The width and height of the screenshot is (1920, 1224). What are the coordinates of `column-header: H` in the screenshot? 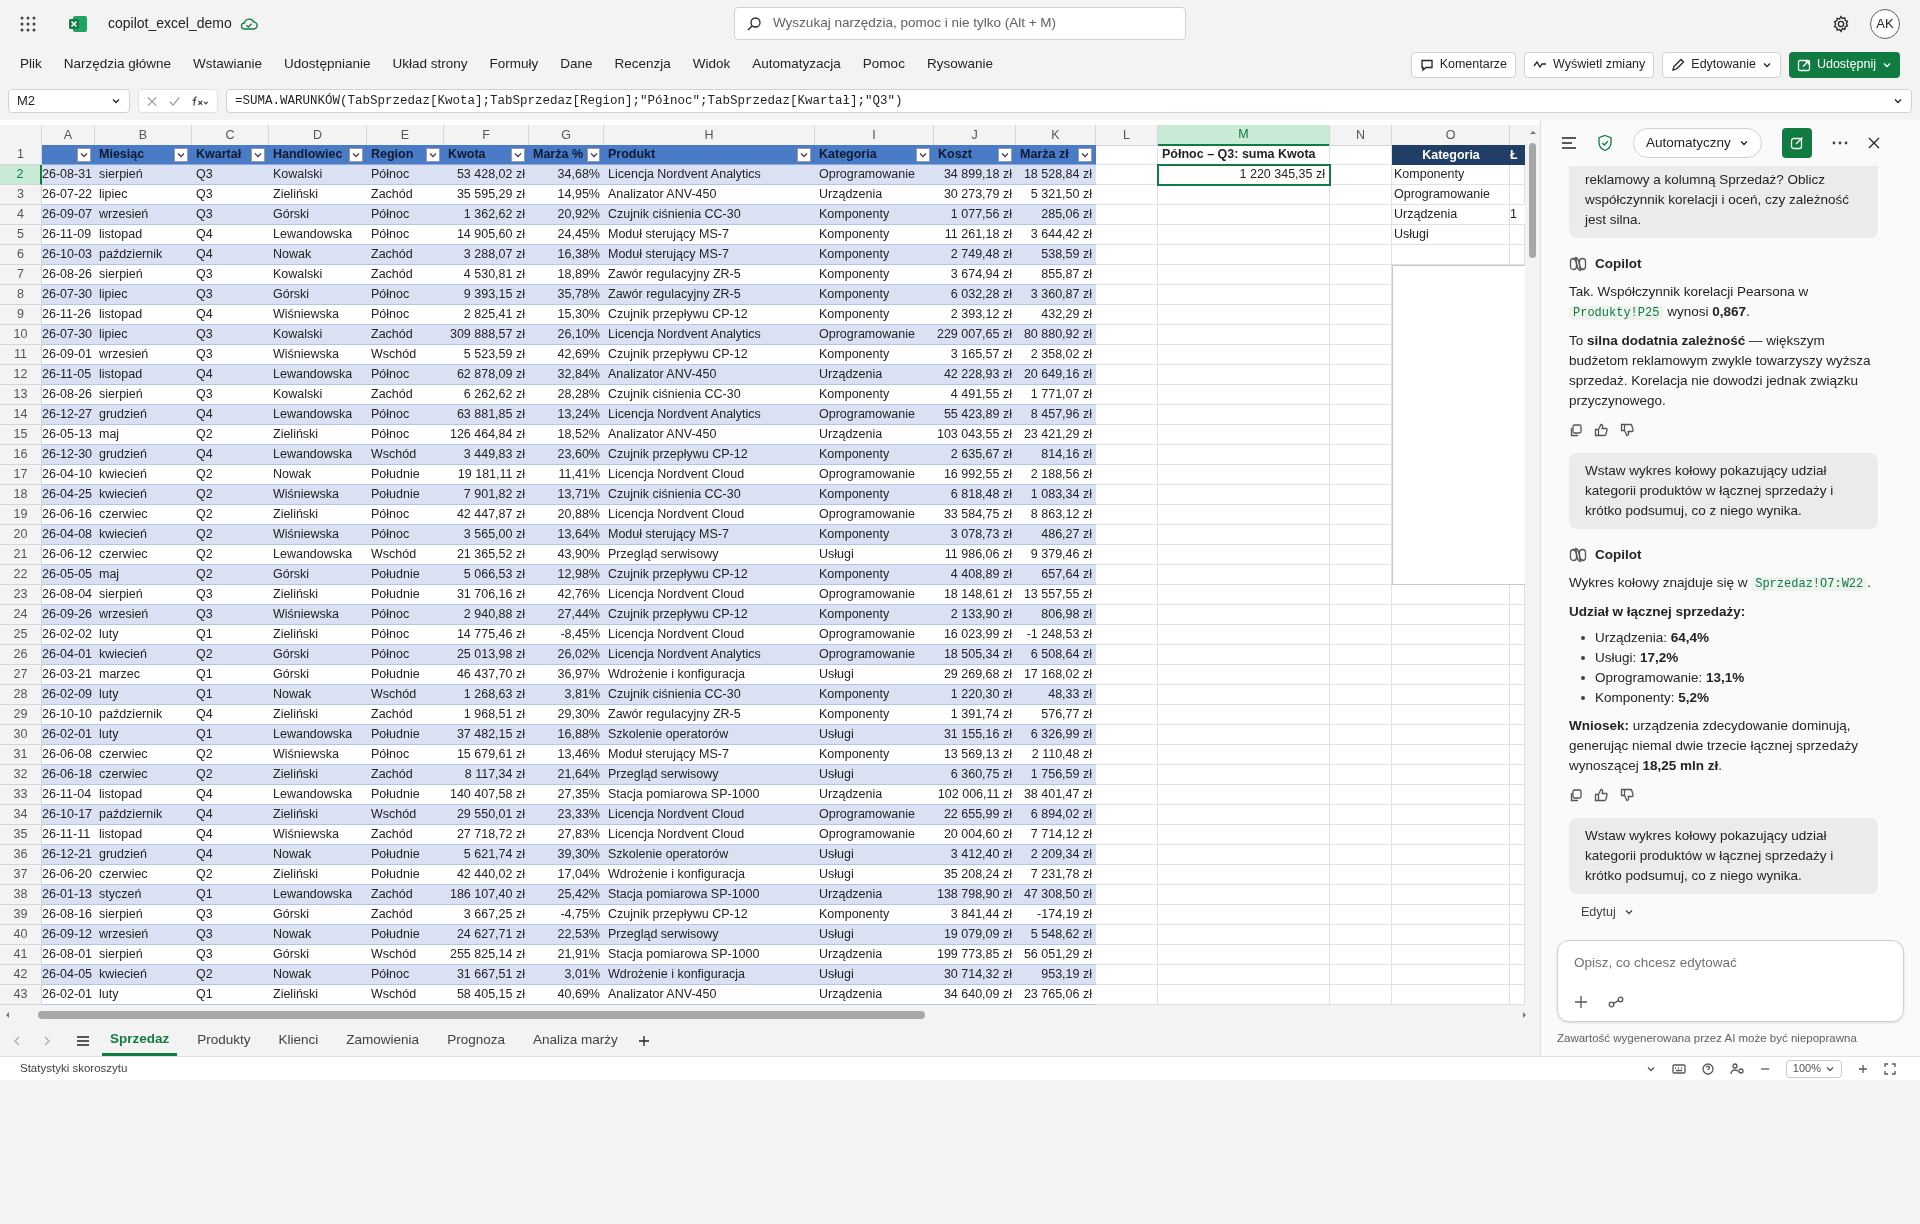 It's located at (709, 135).